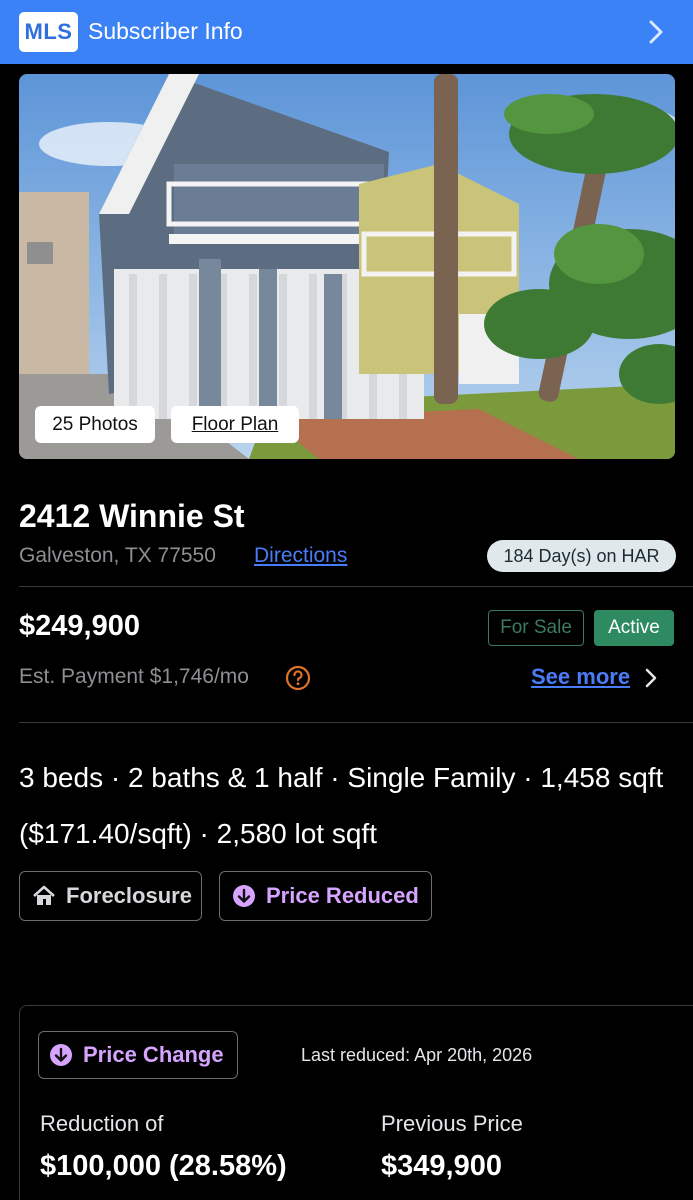 The height and width of the screenshot is (1200, 693). What do you see at coordinates (536, 628) in the screenshot?
I see `status-for-sale-badge: For Sale` at bounding box center [536, 628].